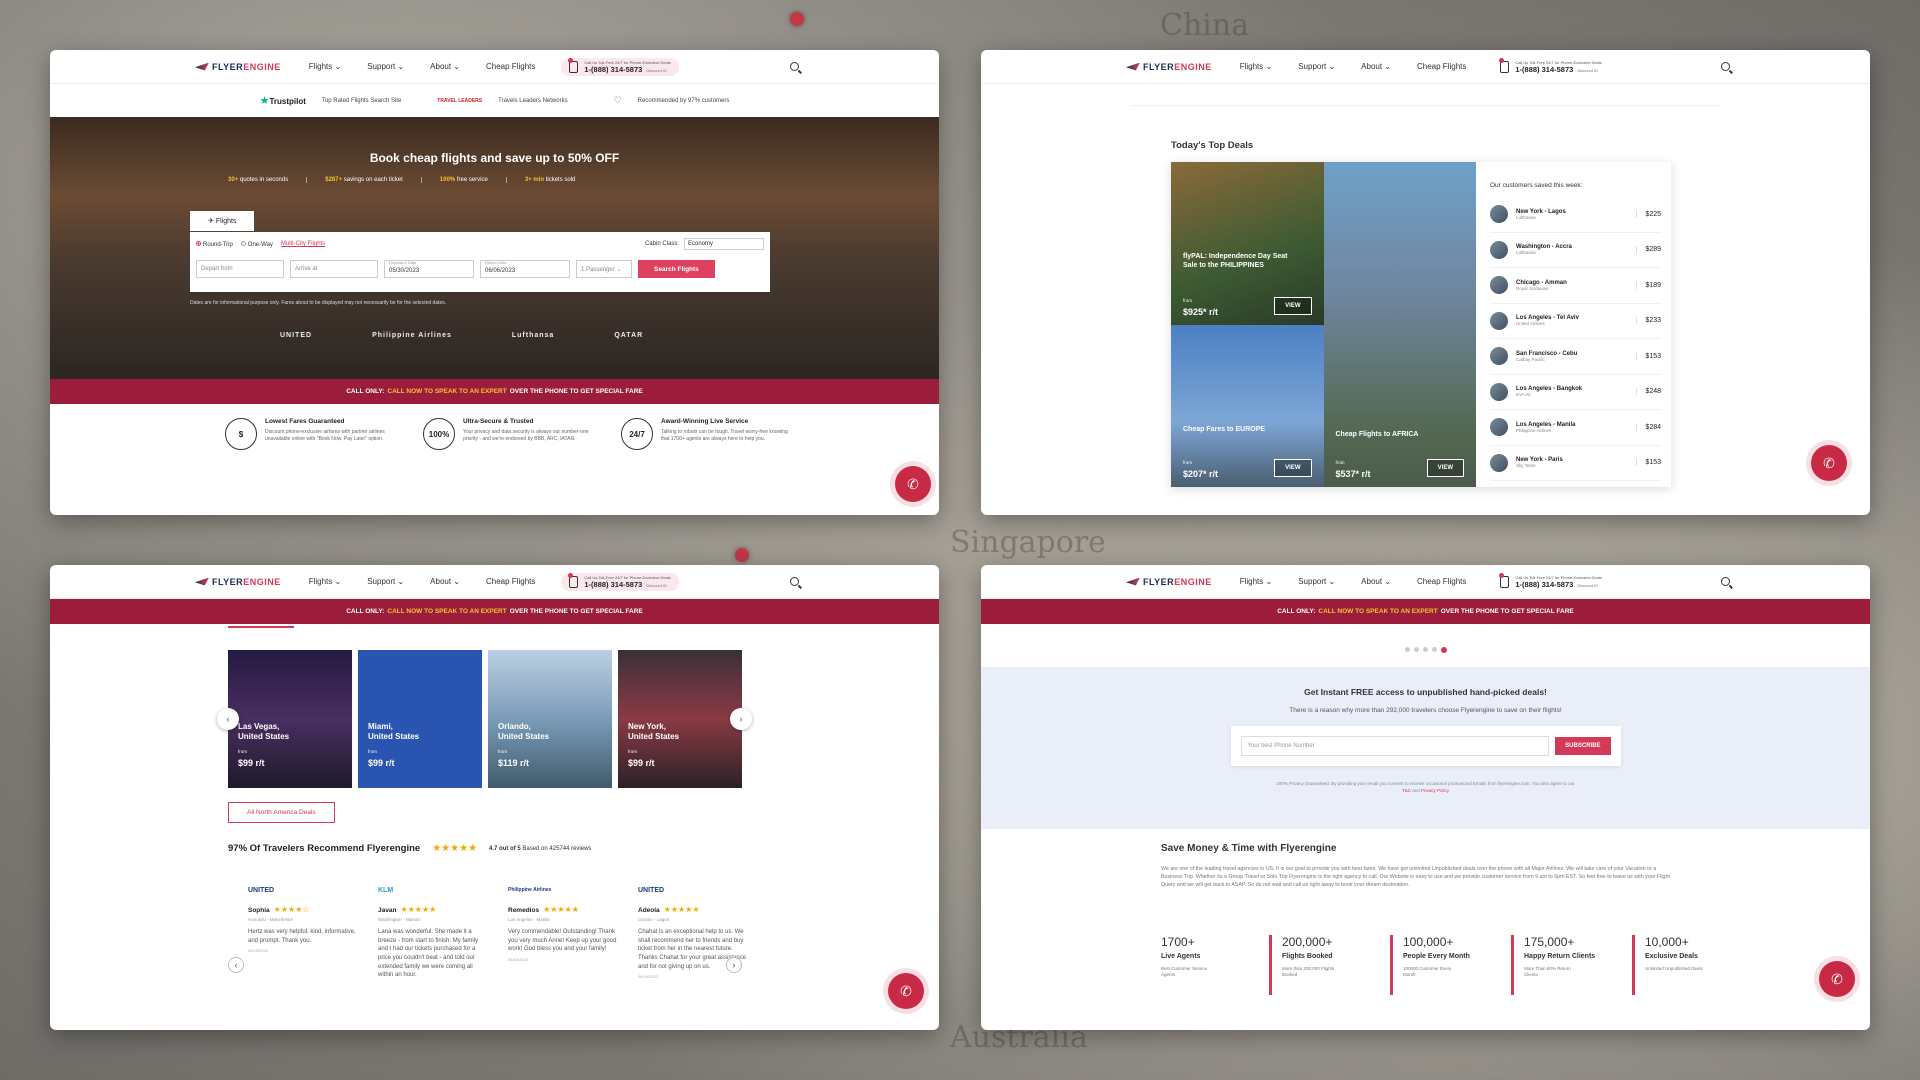 This screenshot has height=1080, width=1920. I want to click on newsletter-form: Your best Phone Number SUBSCRIBE, so click(1425, 746).